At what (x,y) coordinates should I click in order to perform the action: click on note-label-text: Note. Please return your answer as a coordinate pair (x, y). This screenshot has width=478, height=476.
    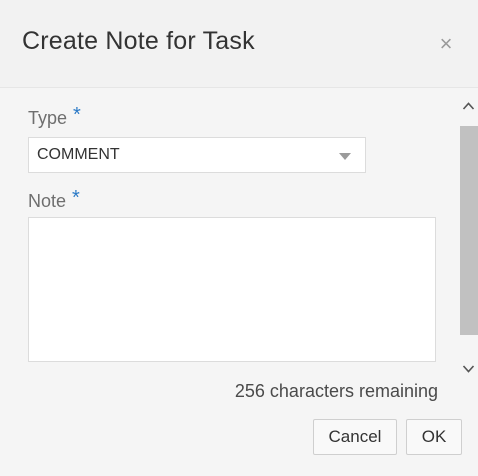
    Looking at the image, I should click on (47, 201).